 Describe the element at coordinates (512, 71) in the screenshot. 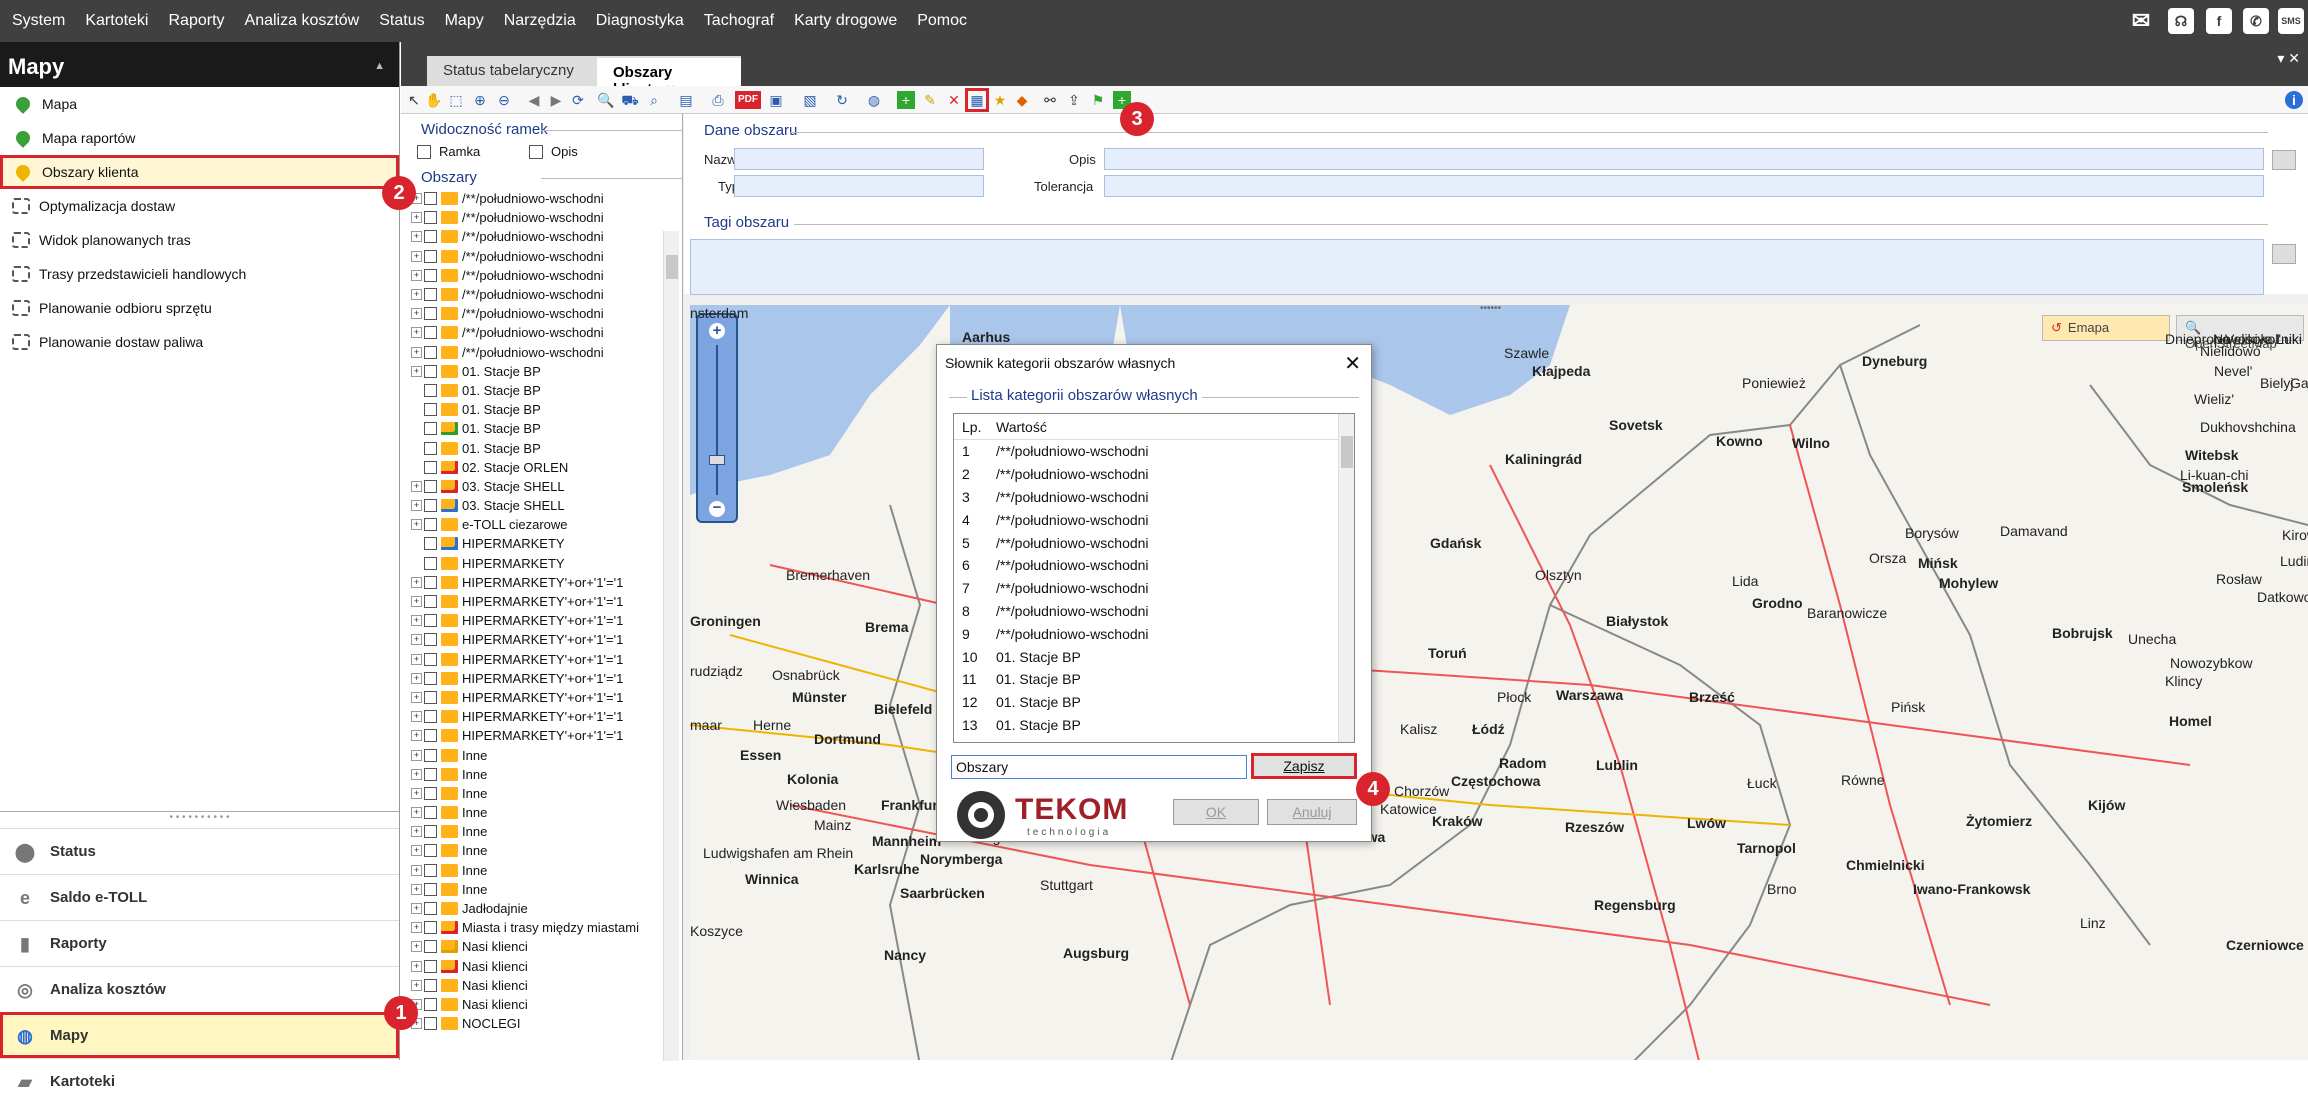

I see `tab-status-tabelaryczny: Status tabelaryczny` at that location.